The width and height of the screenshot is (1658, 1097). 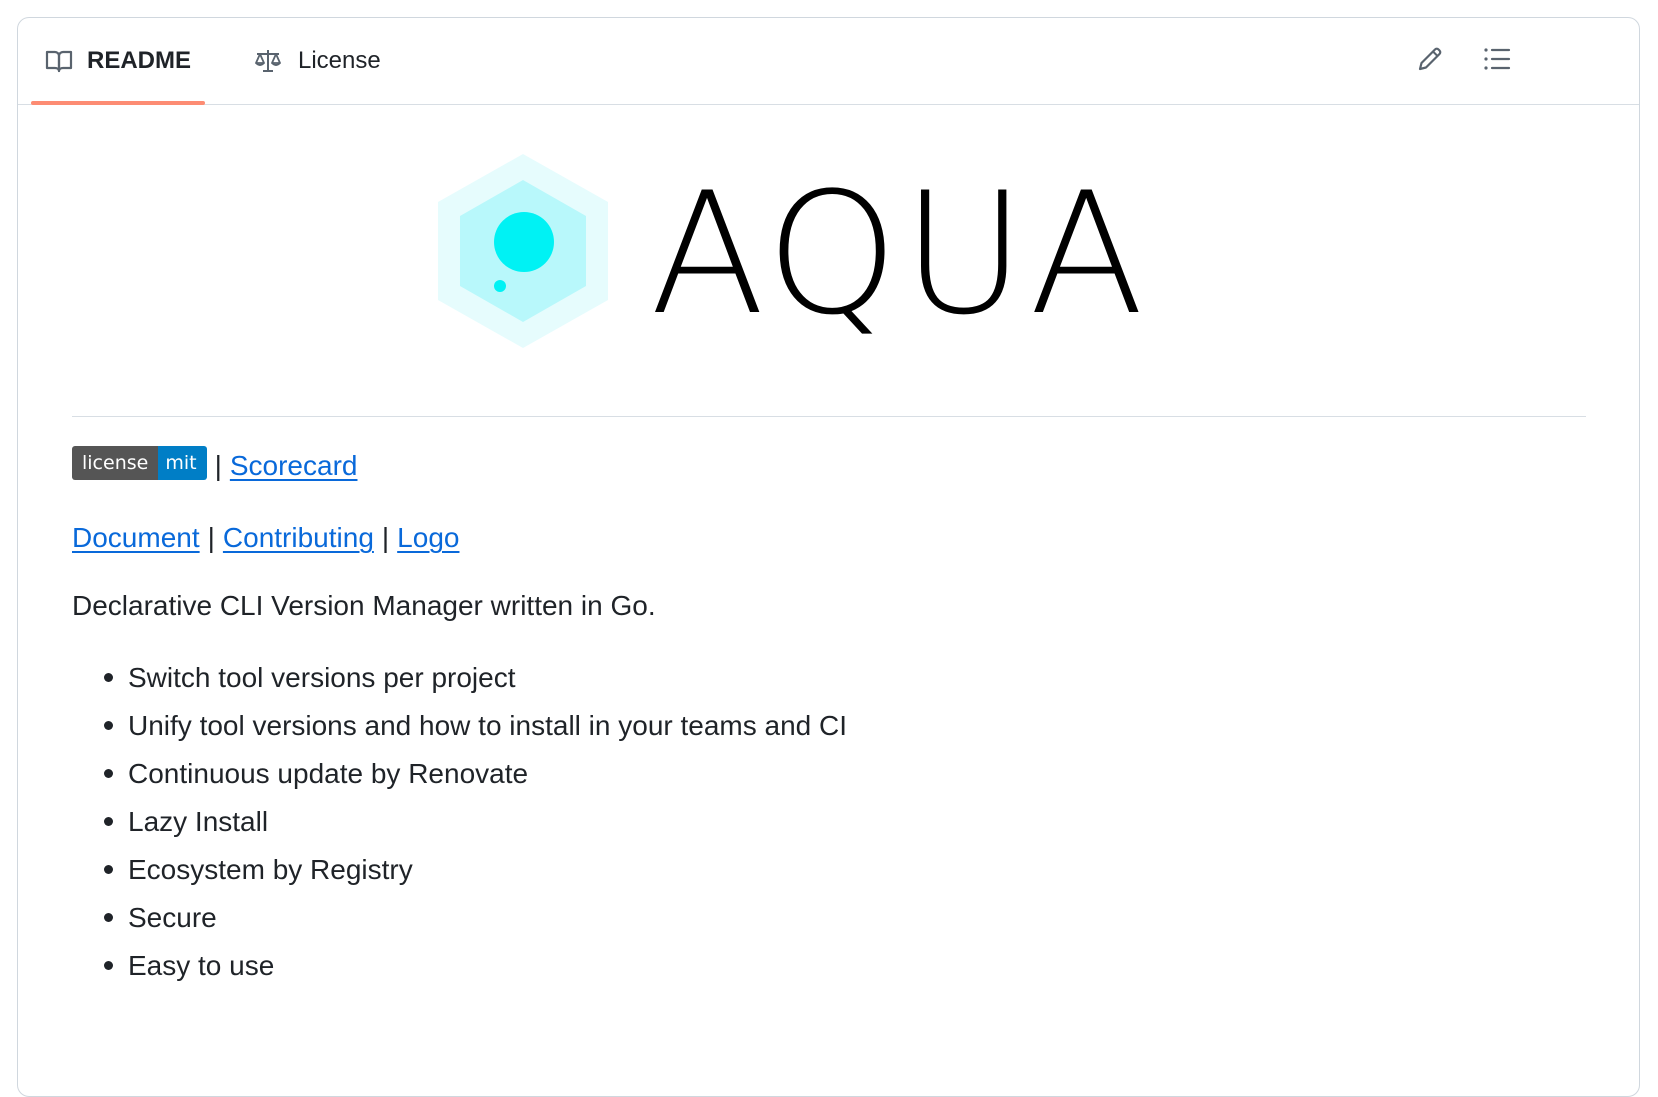 I want to click on links-line: Document | Contributing | Logo, so click(x=265, y=538).